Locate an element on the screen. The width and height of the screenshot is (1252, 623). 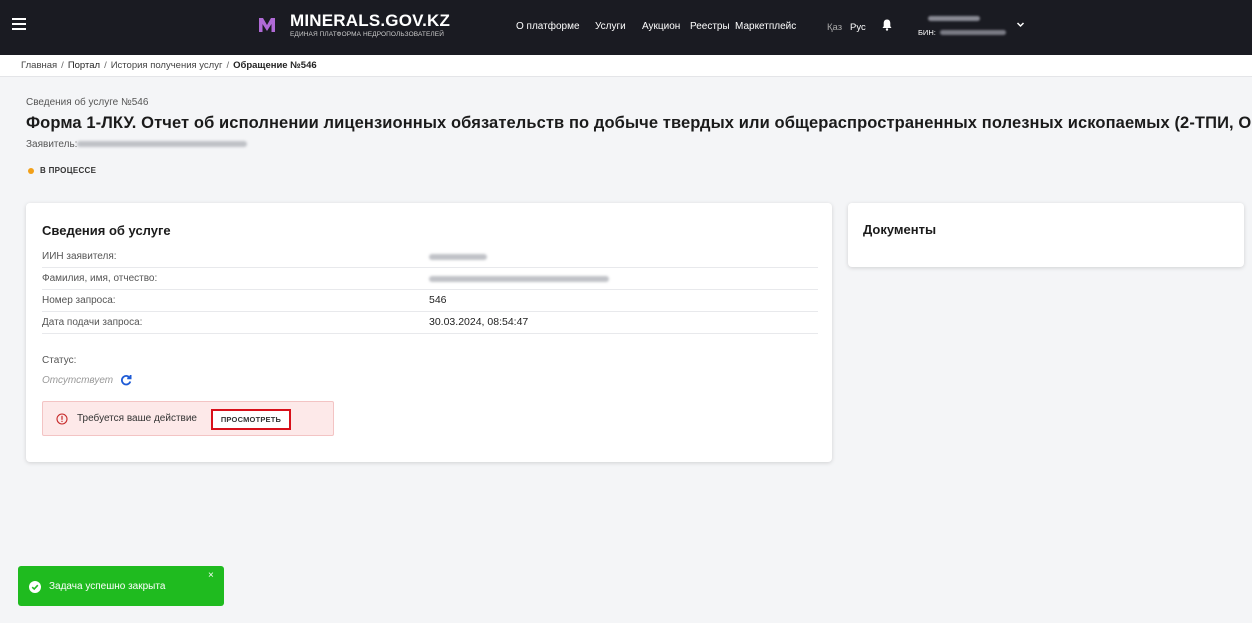
minerals-logo-icon is located at coordinates (267, 25).